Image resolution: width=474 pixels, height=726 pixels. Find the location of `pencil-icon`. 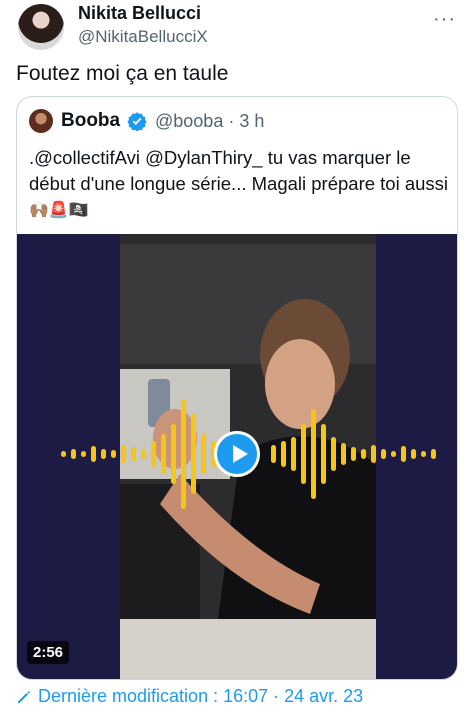

pencil-icon is located at coordinates (24, 696).